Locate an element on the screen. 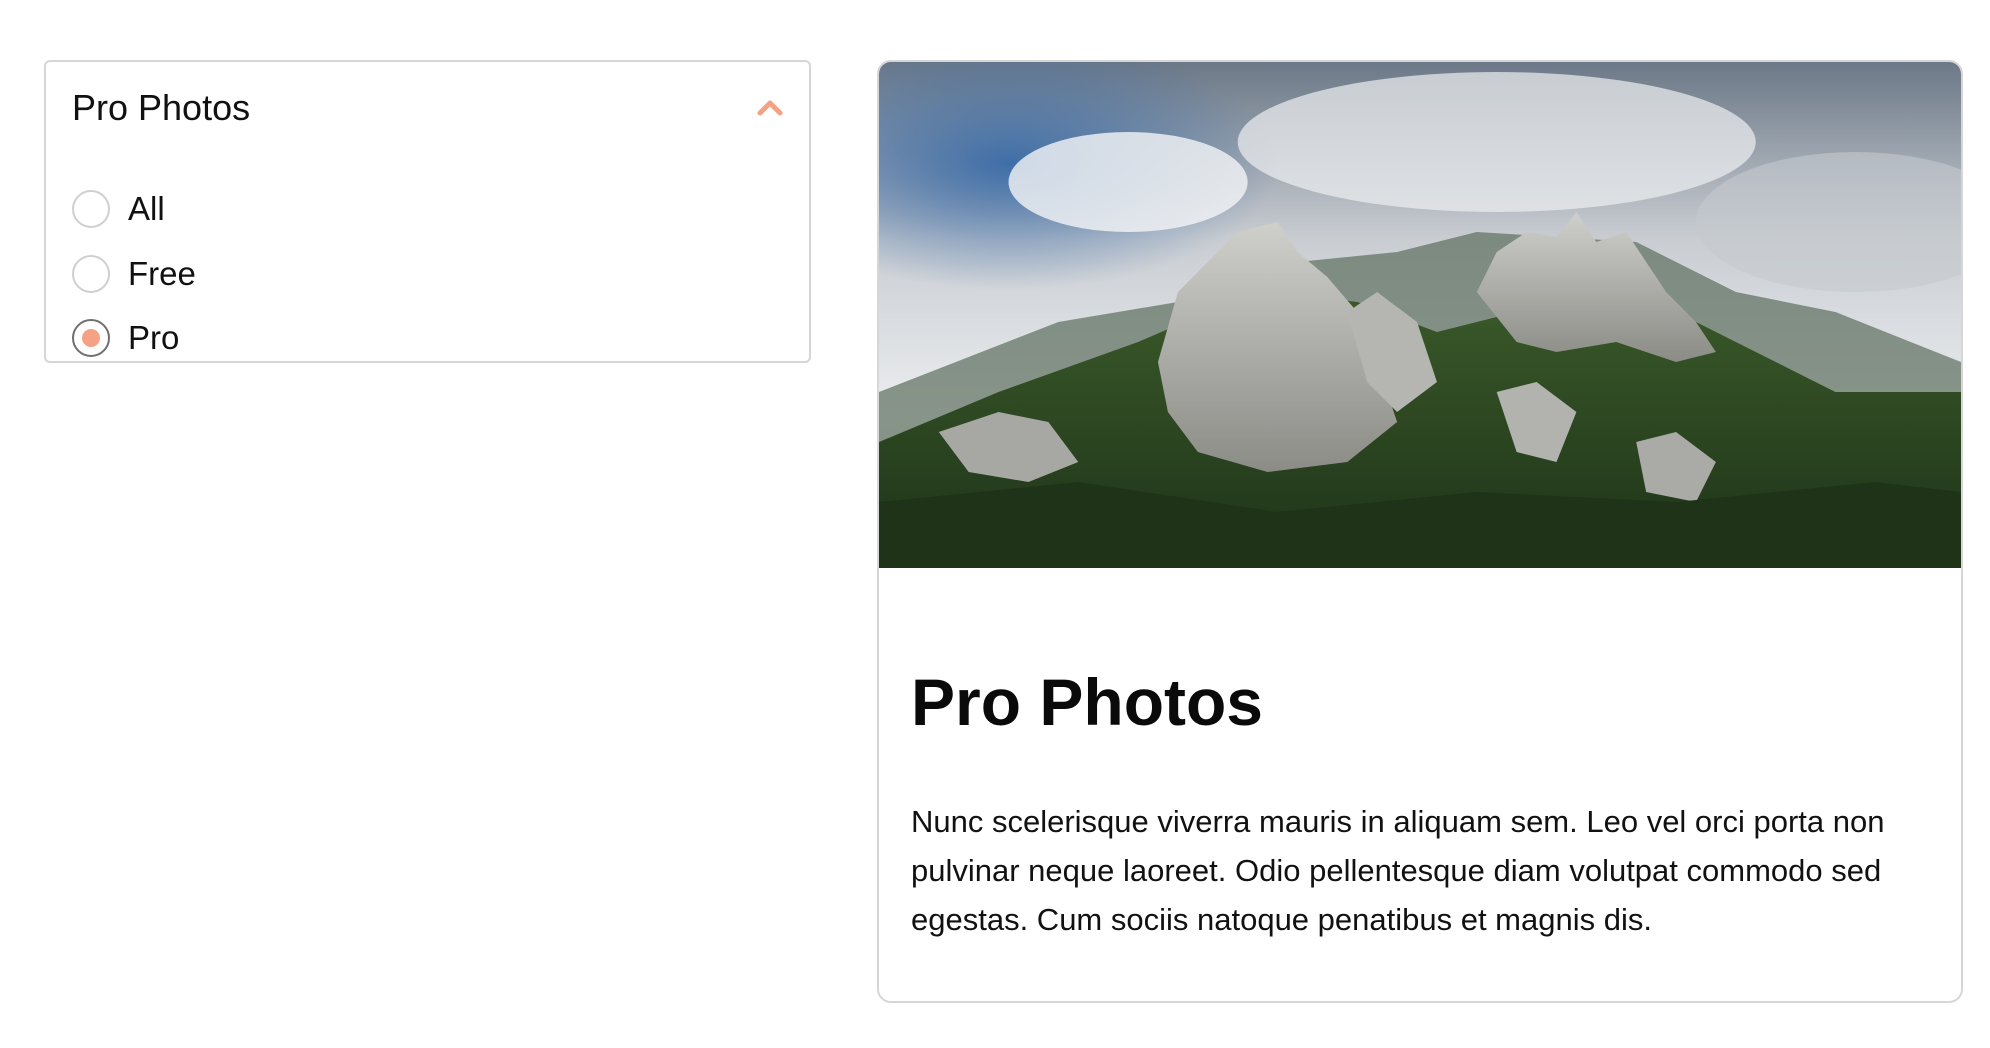 The image size is (1990, 1048). option-label-pro: Pro is located at coordinates (154, 337).